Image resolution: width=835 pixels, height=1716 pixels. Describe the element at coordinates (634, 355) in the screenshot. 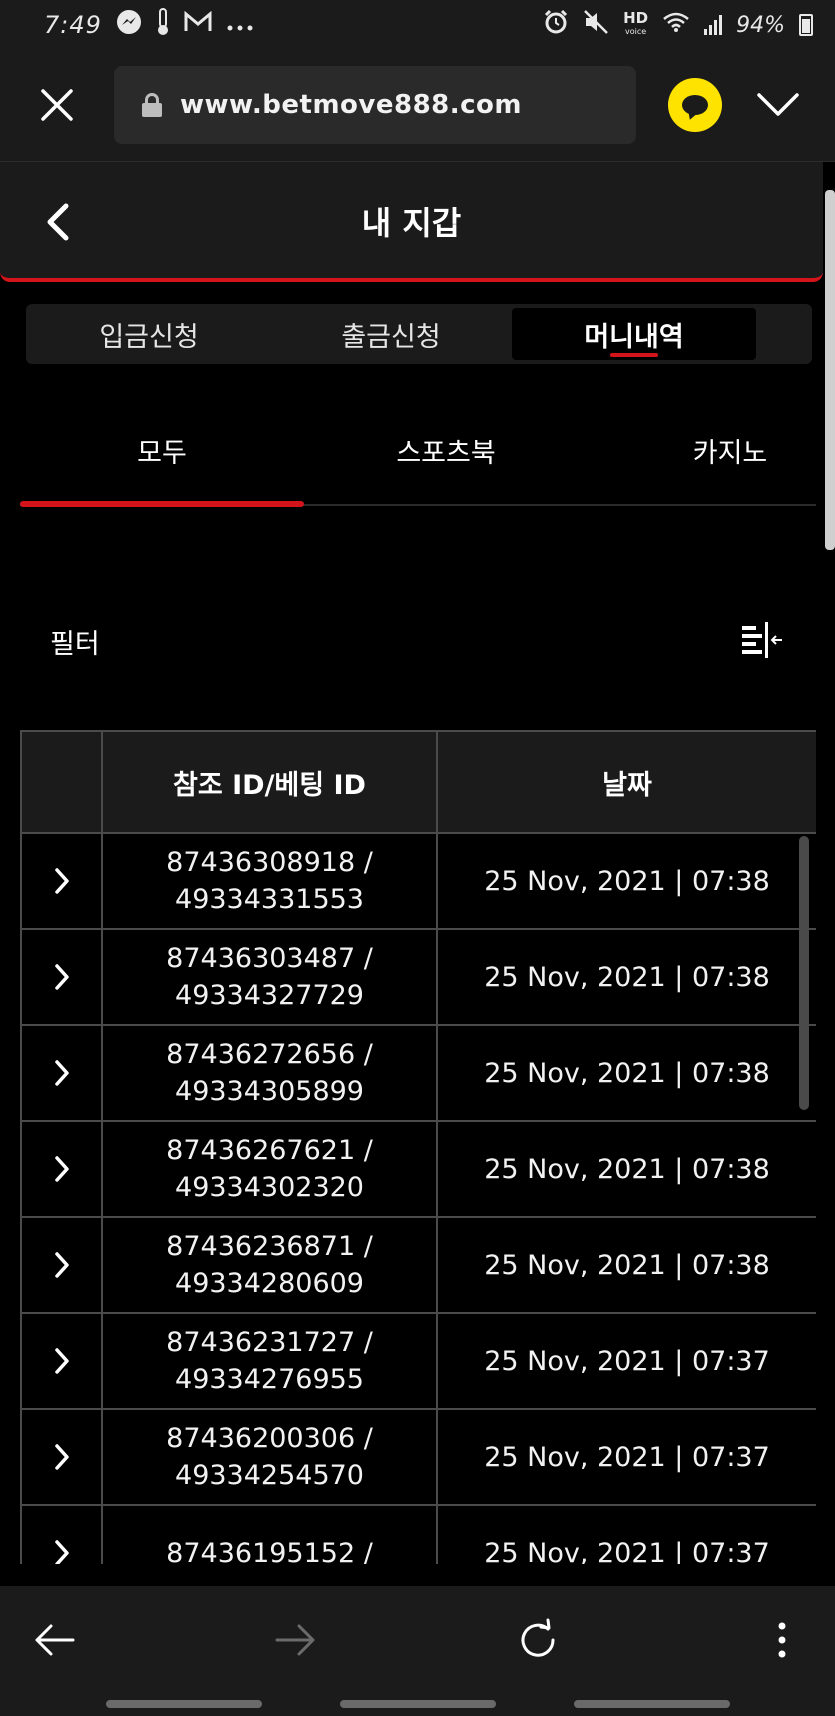

I see `active-tab-underline` at that location.